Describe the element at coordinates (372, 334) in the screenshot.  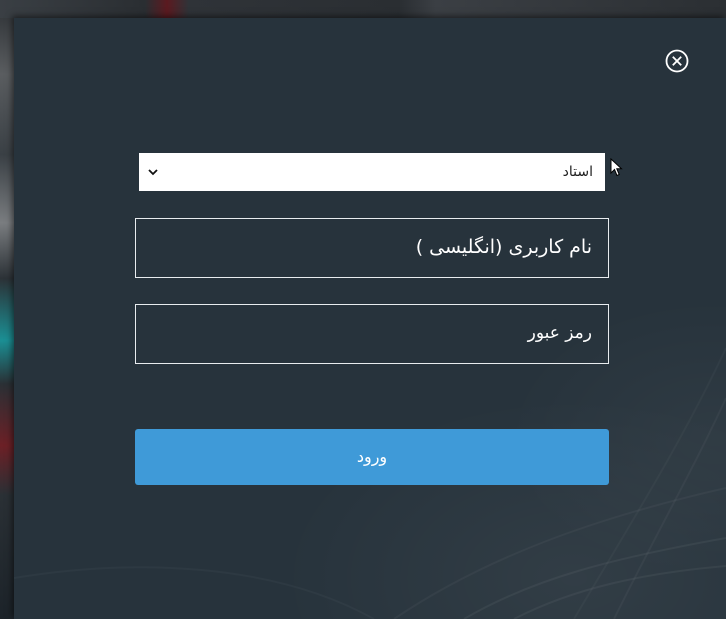
I see `password-field: رمز عبور` at that location.